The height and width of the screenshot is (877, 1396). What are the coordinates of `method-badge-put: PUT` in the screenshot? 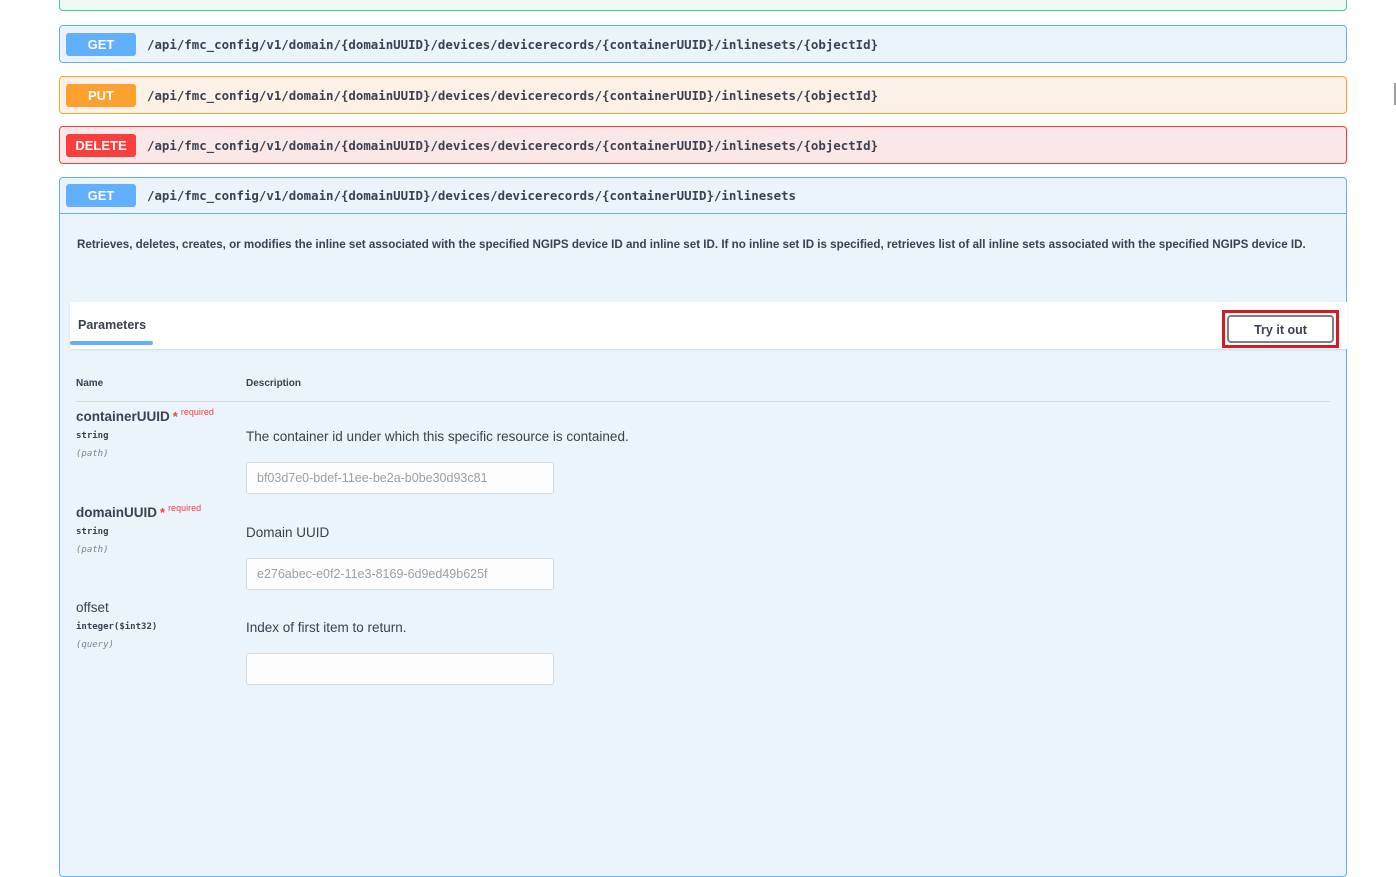 It's located at (101, 95).